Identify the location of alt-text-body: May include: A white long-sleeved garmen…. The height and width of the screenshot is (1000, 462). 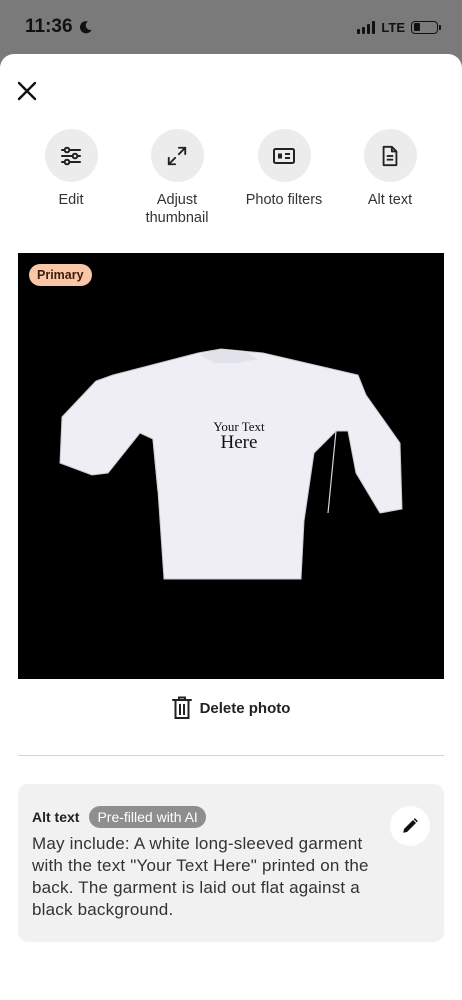
(200, 876).